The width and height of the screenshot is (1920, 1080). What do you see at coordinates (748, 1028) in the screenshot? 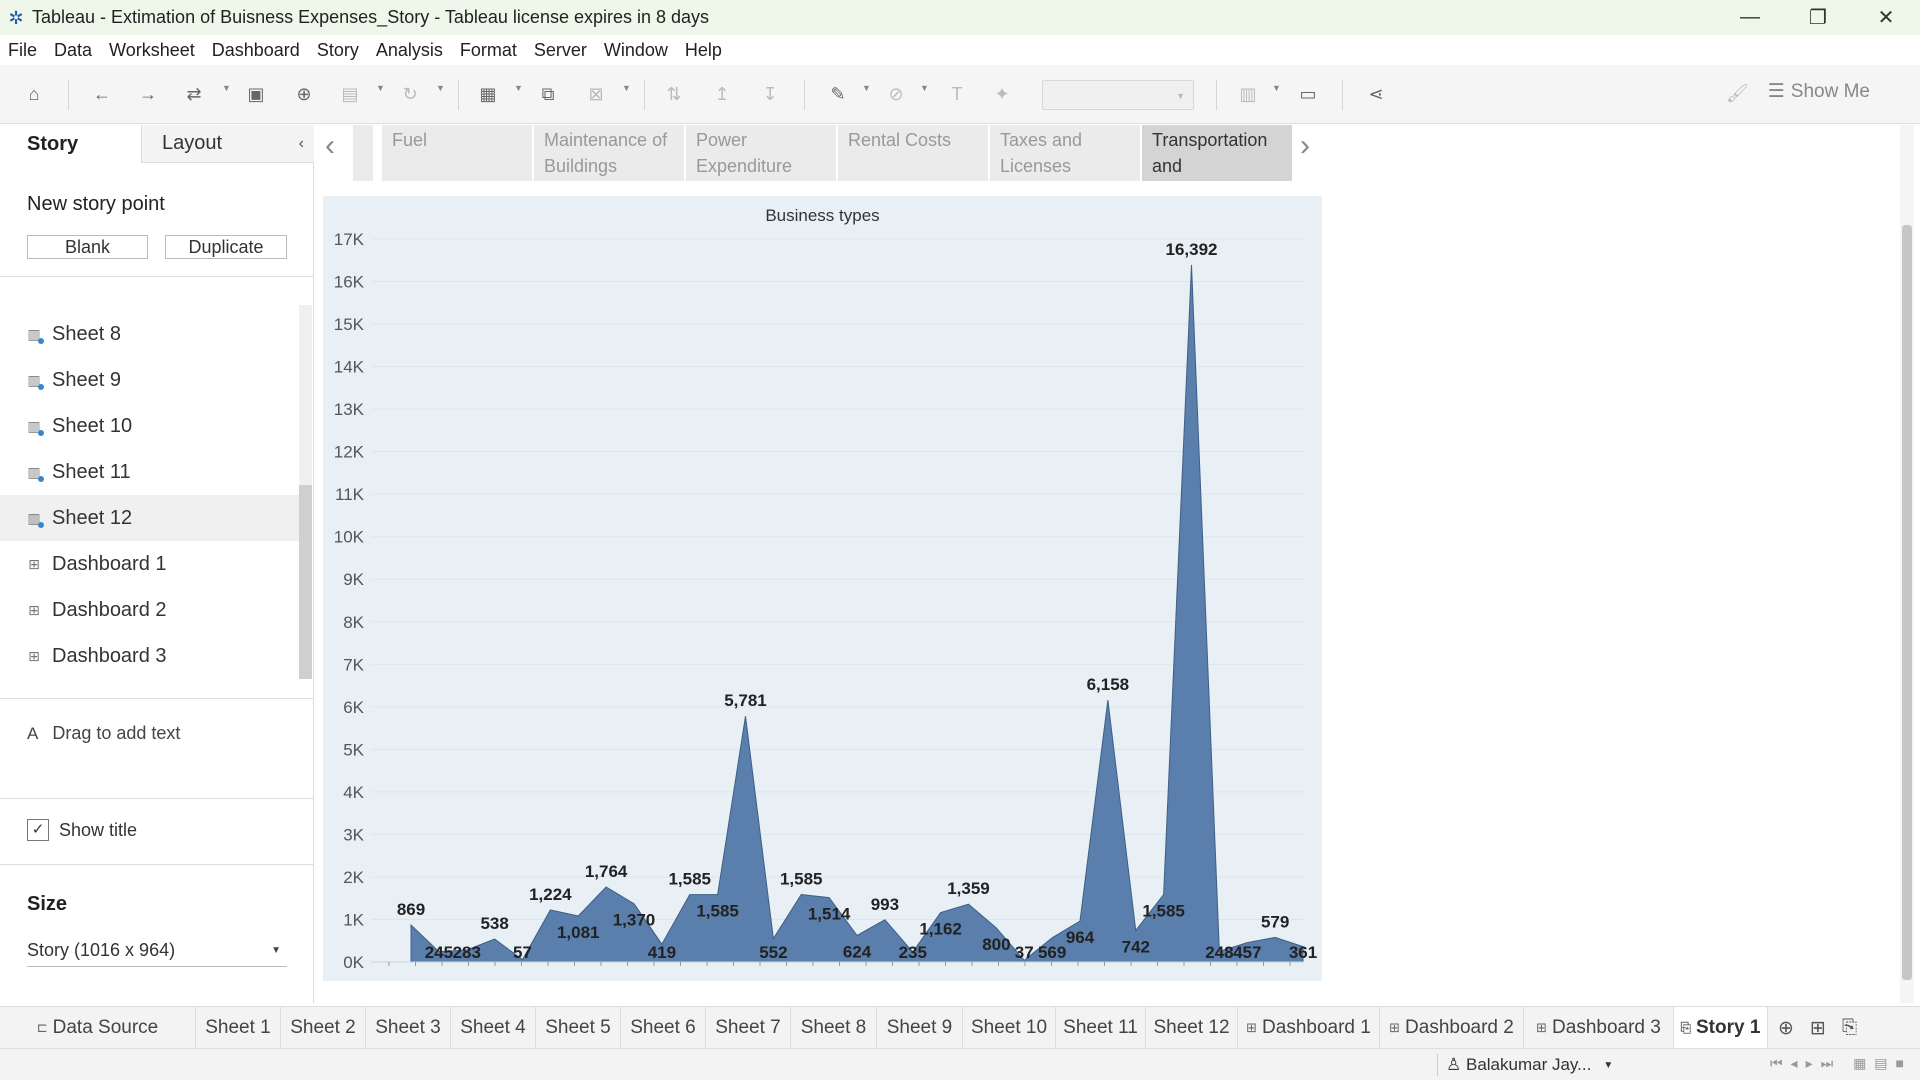
I see `tab-sheet-7: Sheet 7` at bounding box center [748, 1028].